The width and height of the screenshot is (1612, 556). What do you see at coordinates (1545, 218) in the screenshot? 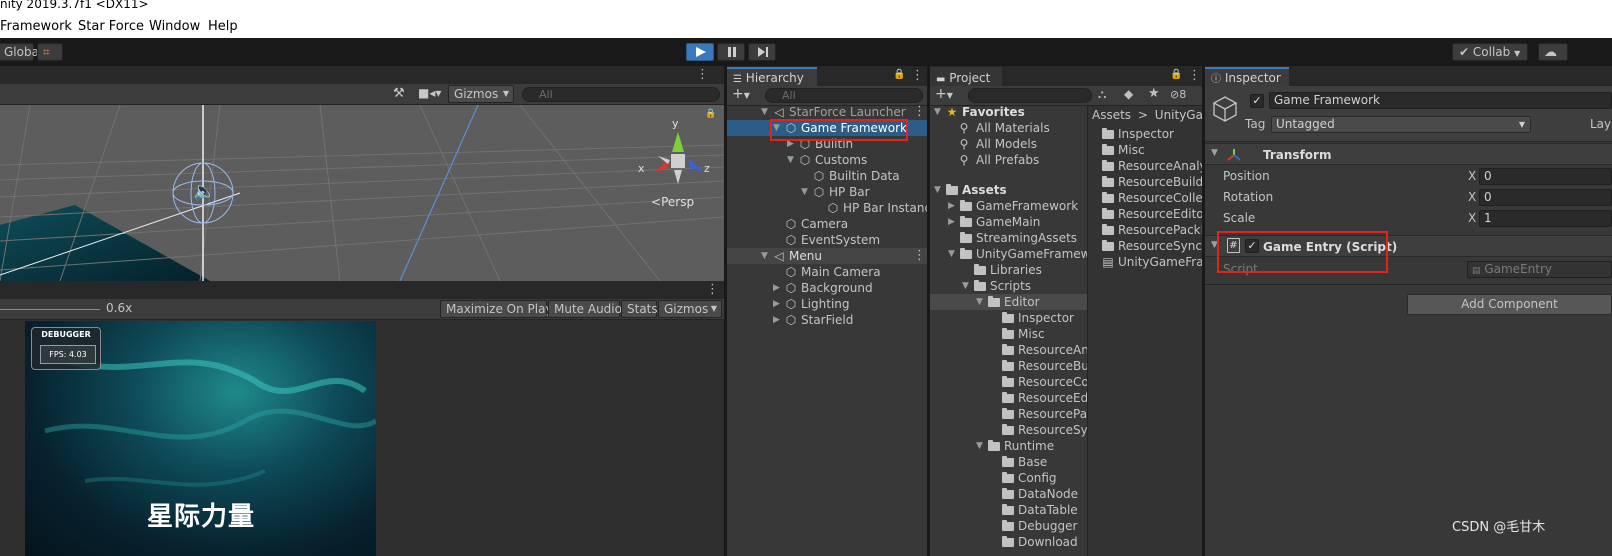
I see `scale-x-field: 1` at bounding box center [1545, 218].